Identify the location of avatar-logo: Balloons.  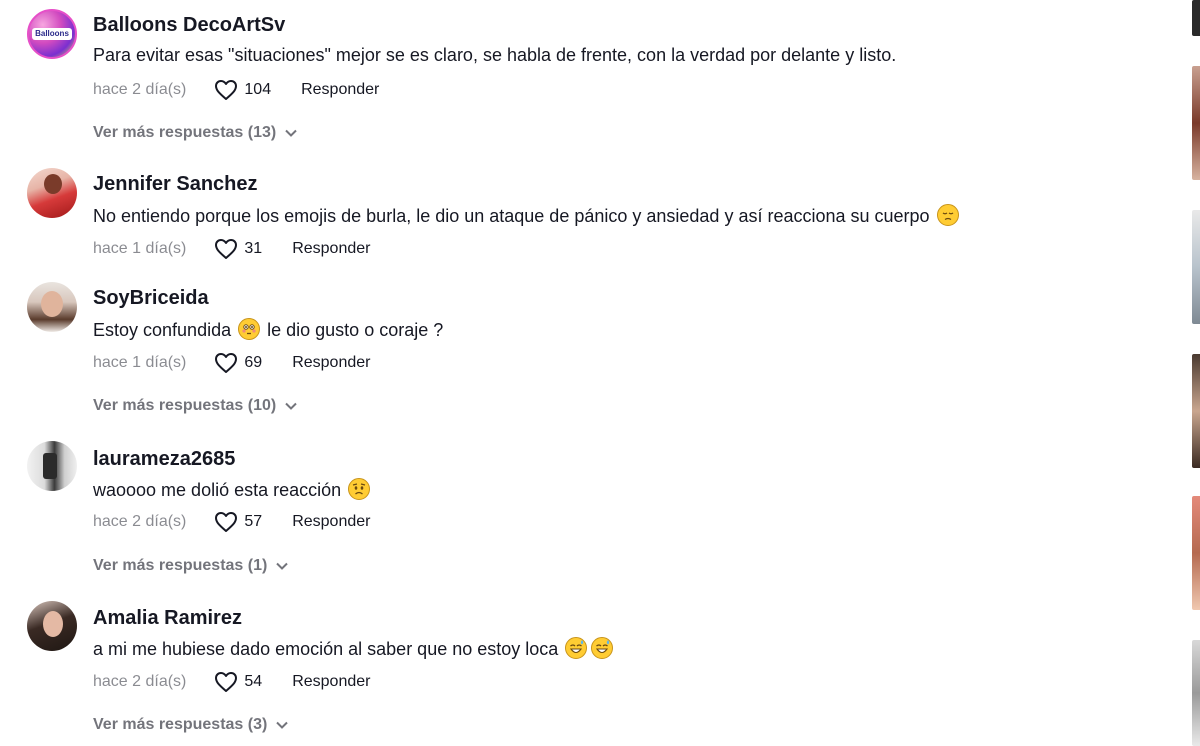
(52, 34).